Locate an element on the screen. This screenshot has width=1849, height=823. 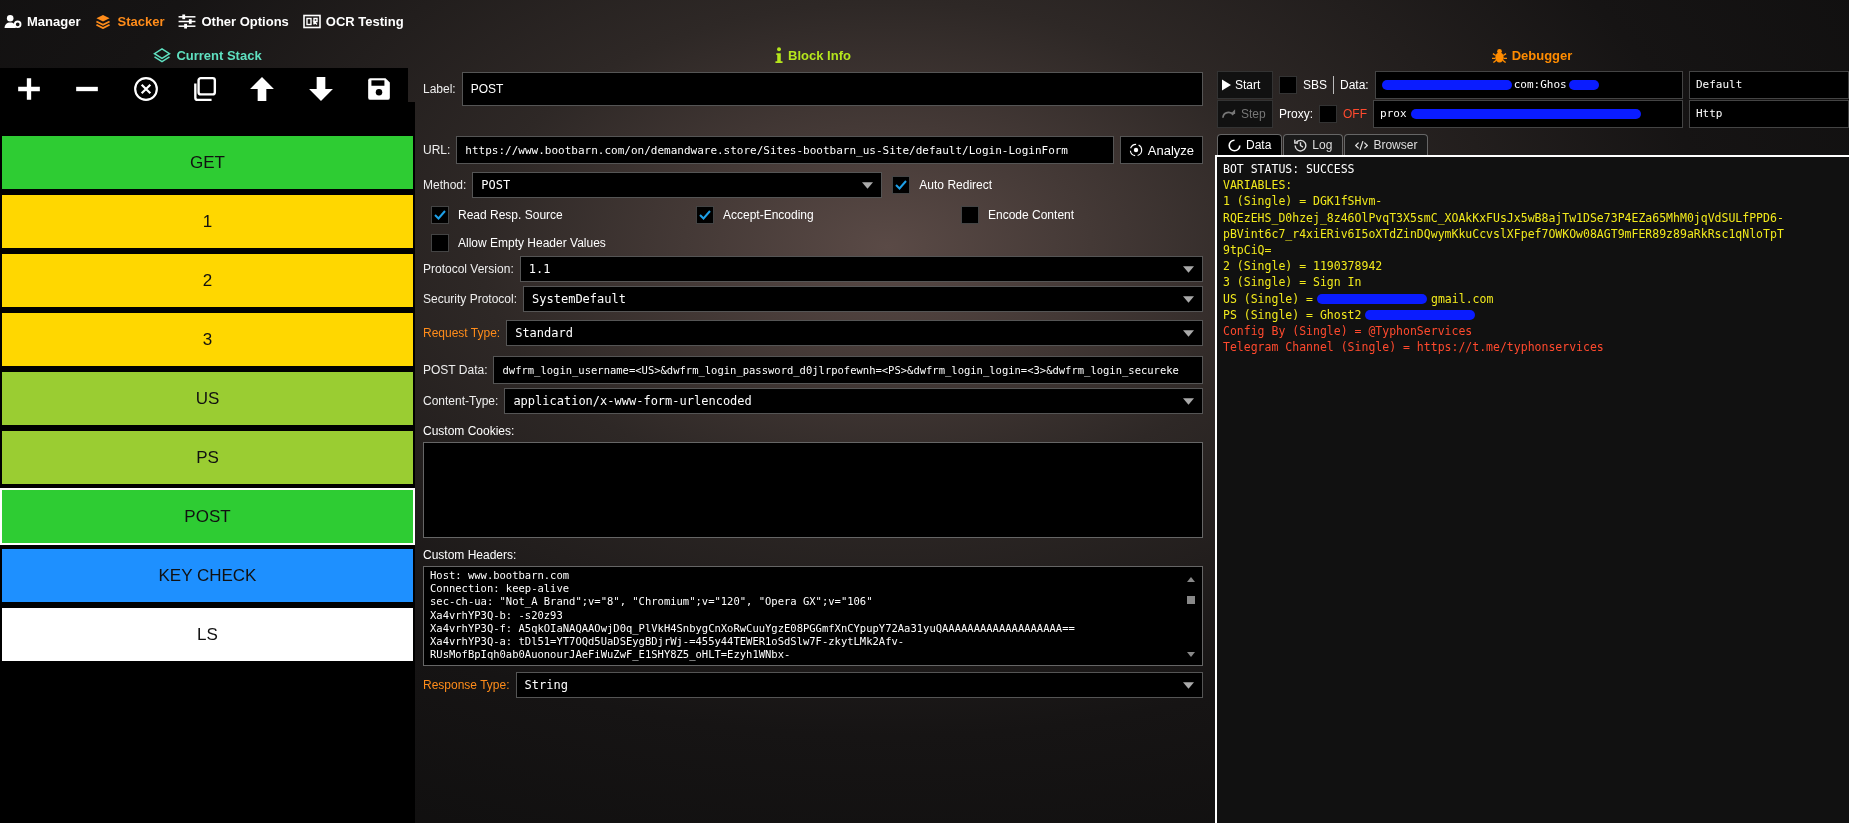
header-line: Xa4vrhYP3Q-b: -s20z93 is located at coordinates (497, 615).